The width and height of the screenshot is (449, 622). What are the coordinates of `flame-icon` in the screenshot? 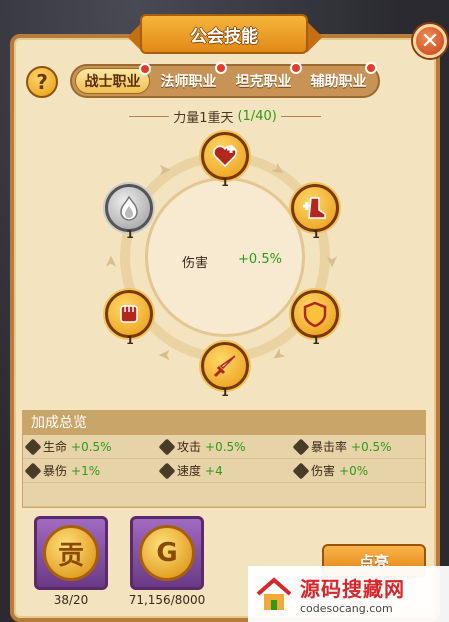 It's located at (129, 208).